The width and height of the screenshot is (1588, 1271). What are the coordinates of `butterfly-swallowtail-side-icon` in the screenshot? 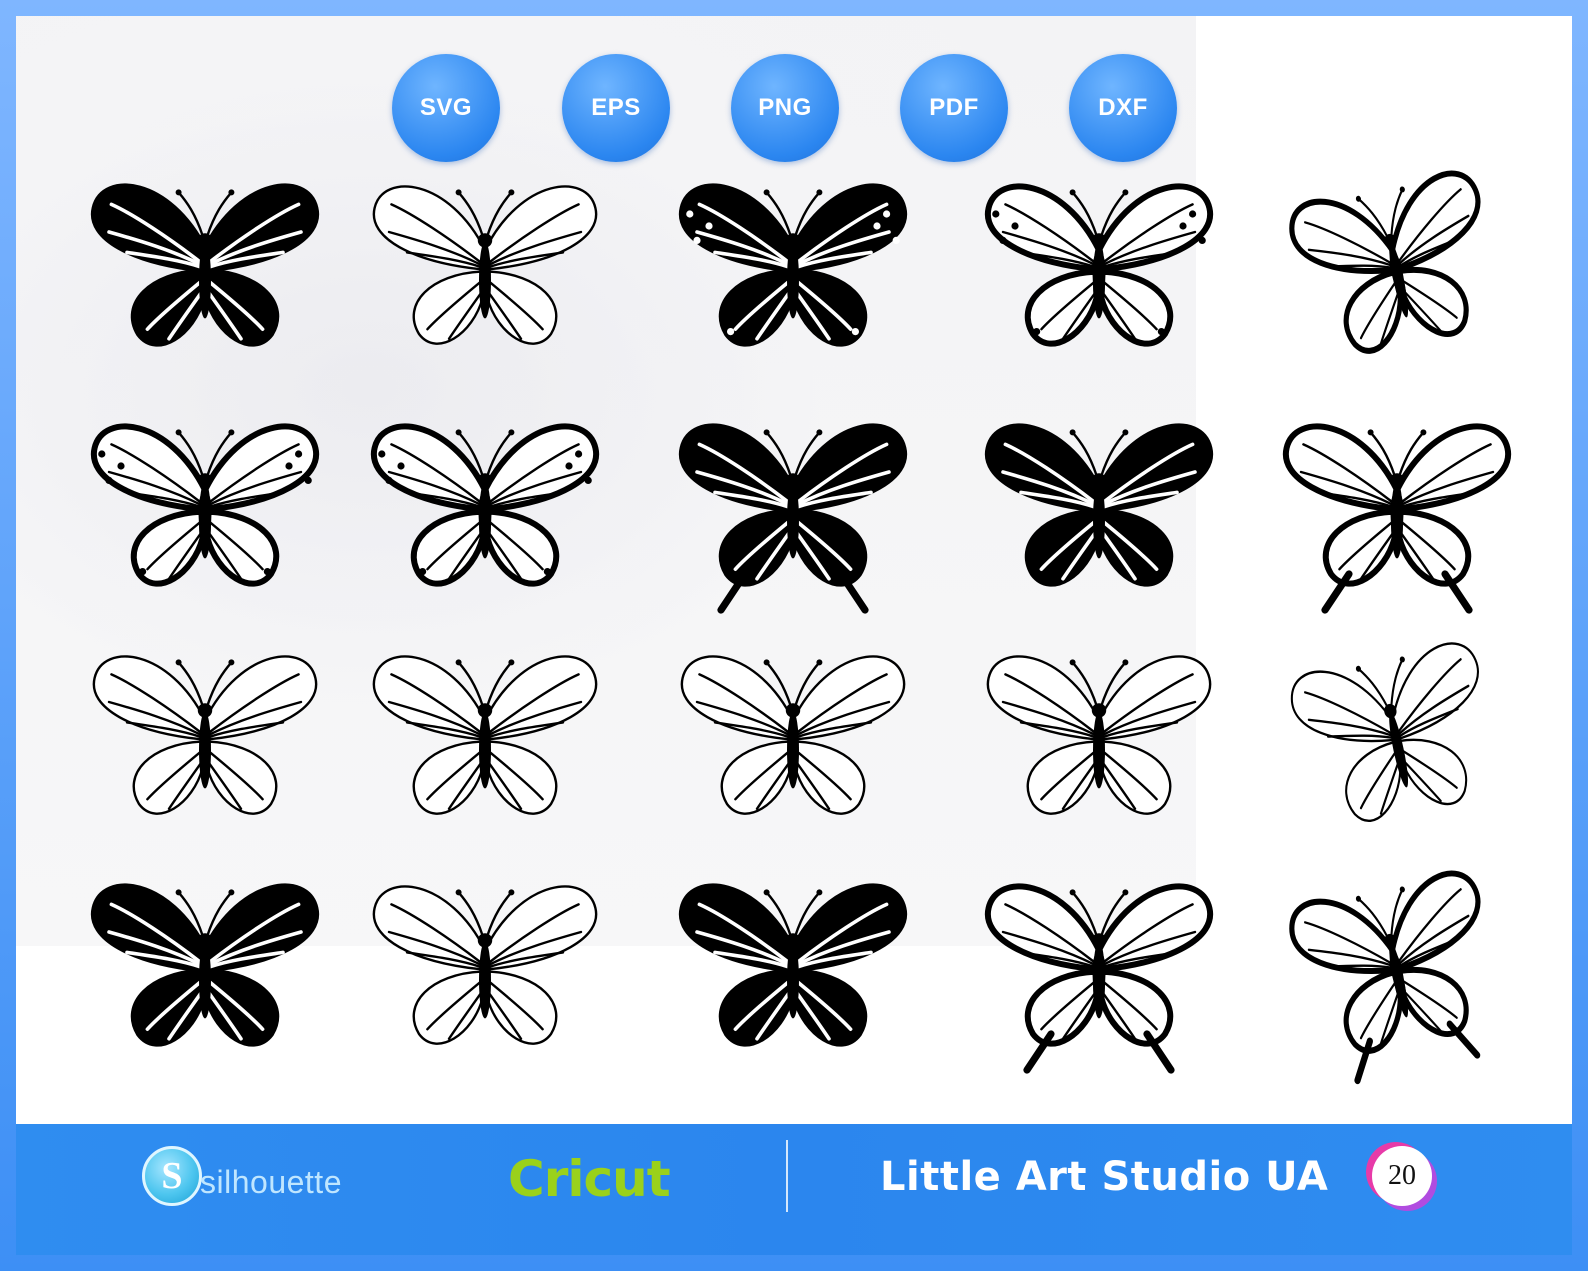 It's located at (1397, 975).